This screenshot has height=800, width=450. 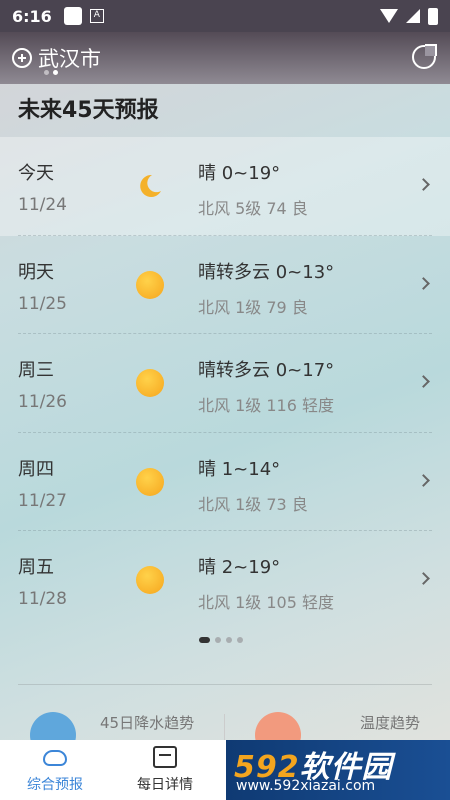 What do you see at coordinates (36, 173) in the screenshot?
I see `day-name: 今天` at bounding box center [36, 173].